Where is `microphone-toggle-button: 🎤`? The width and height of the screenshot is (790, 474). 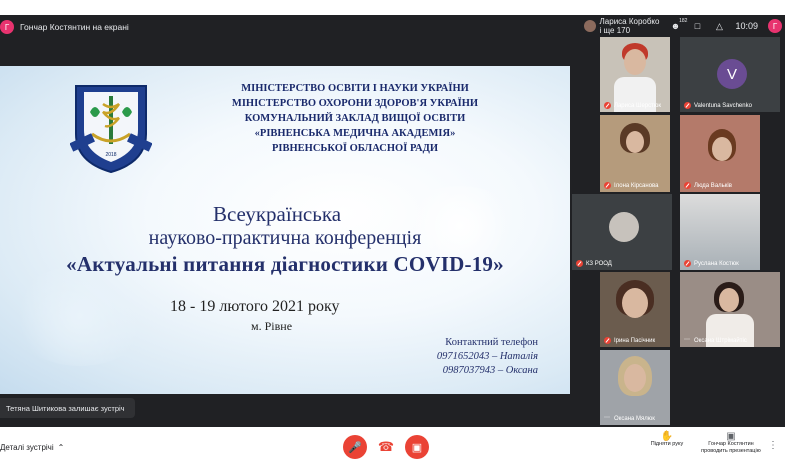
microphone-toggle-button: 🎤 is located at coordinates (355, 447).